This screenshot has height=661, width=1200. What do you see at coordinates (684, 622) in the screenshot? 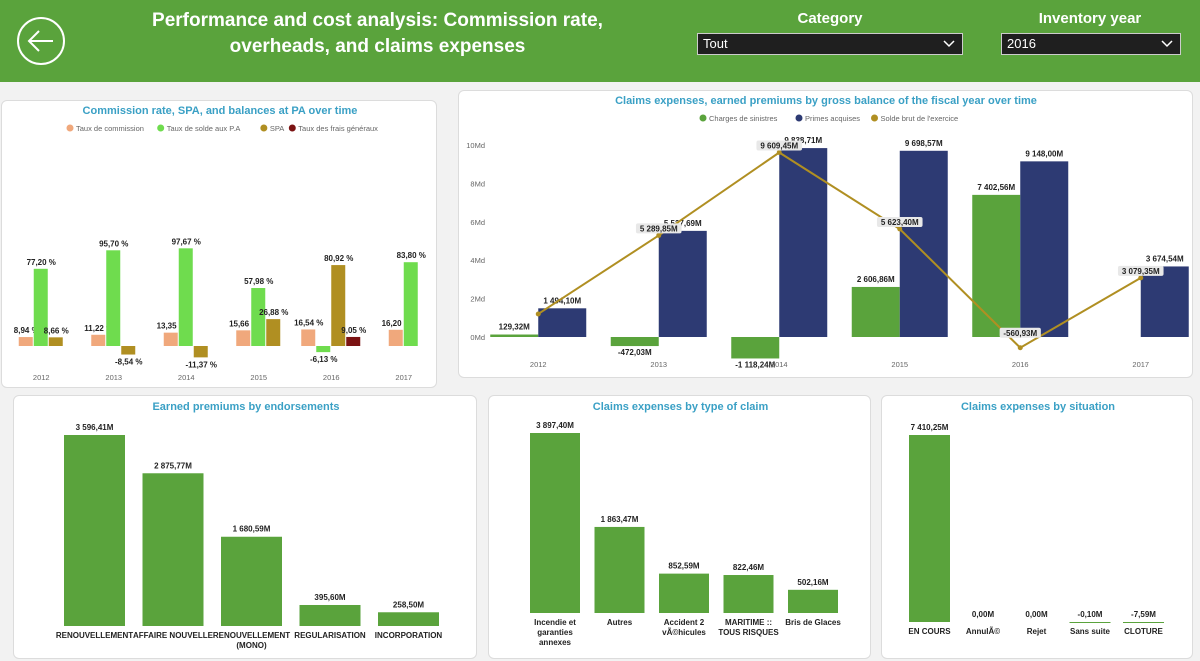
I see `category-label: Accident 2` at bounding box center [684, 622].